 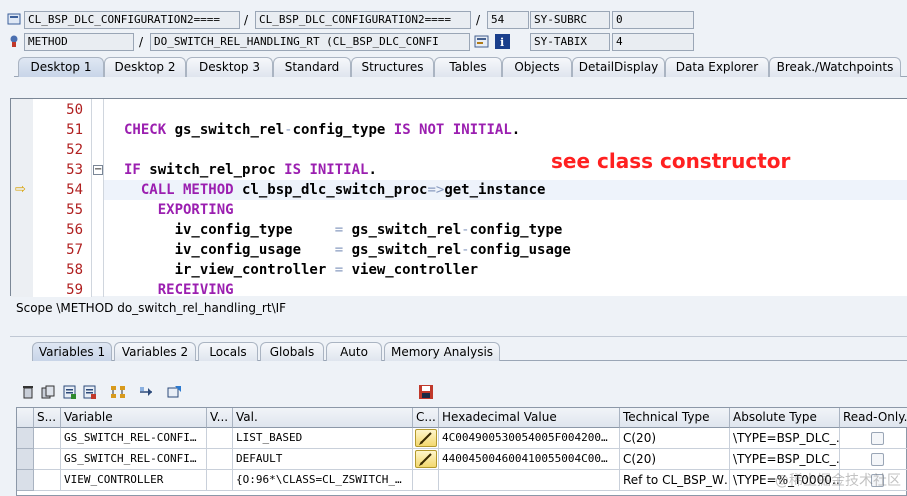 What do you see at coordinates (301, 270) in the screenshot?
I see `code-line-58: ir_view_controller = view_controller` at bounding box center [301, 270].